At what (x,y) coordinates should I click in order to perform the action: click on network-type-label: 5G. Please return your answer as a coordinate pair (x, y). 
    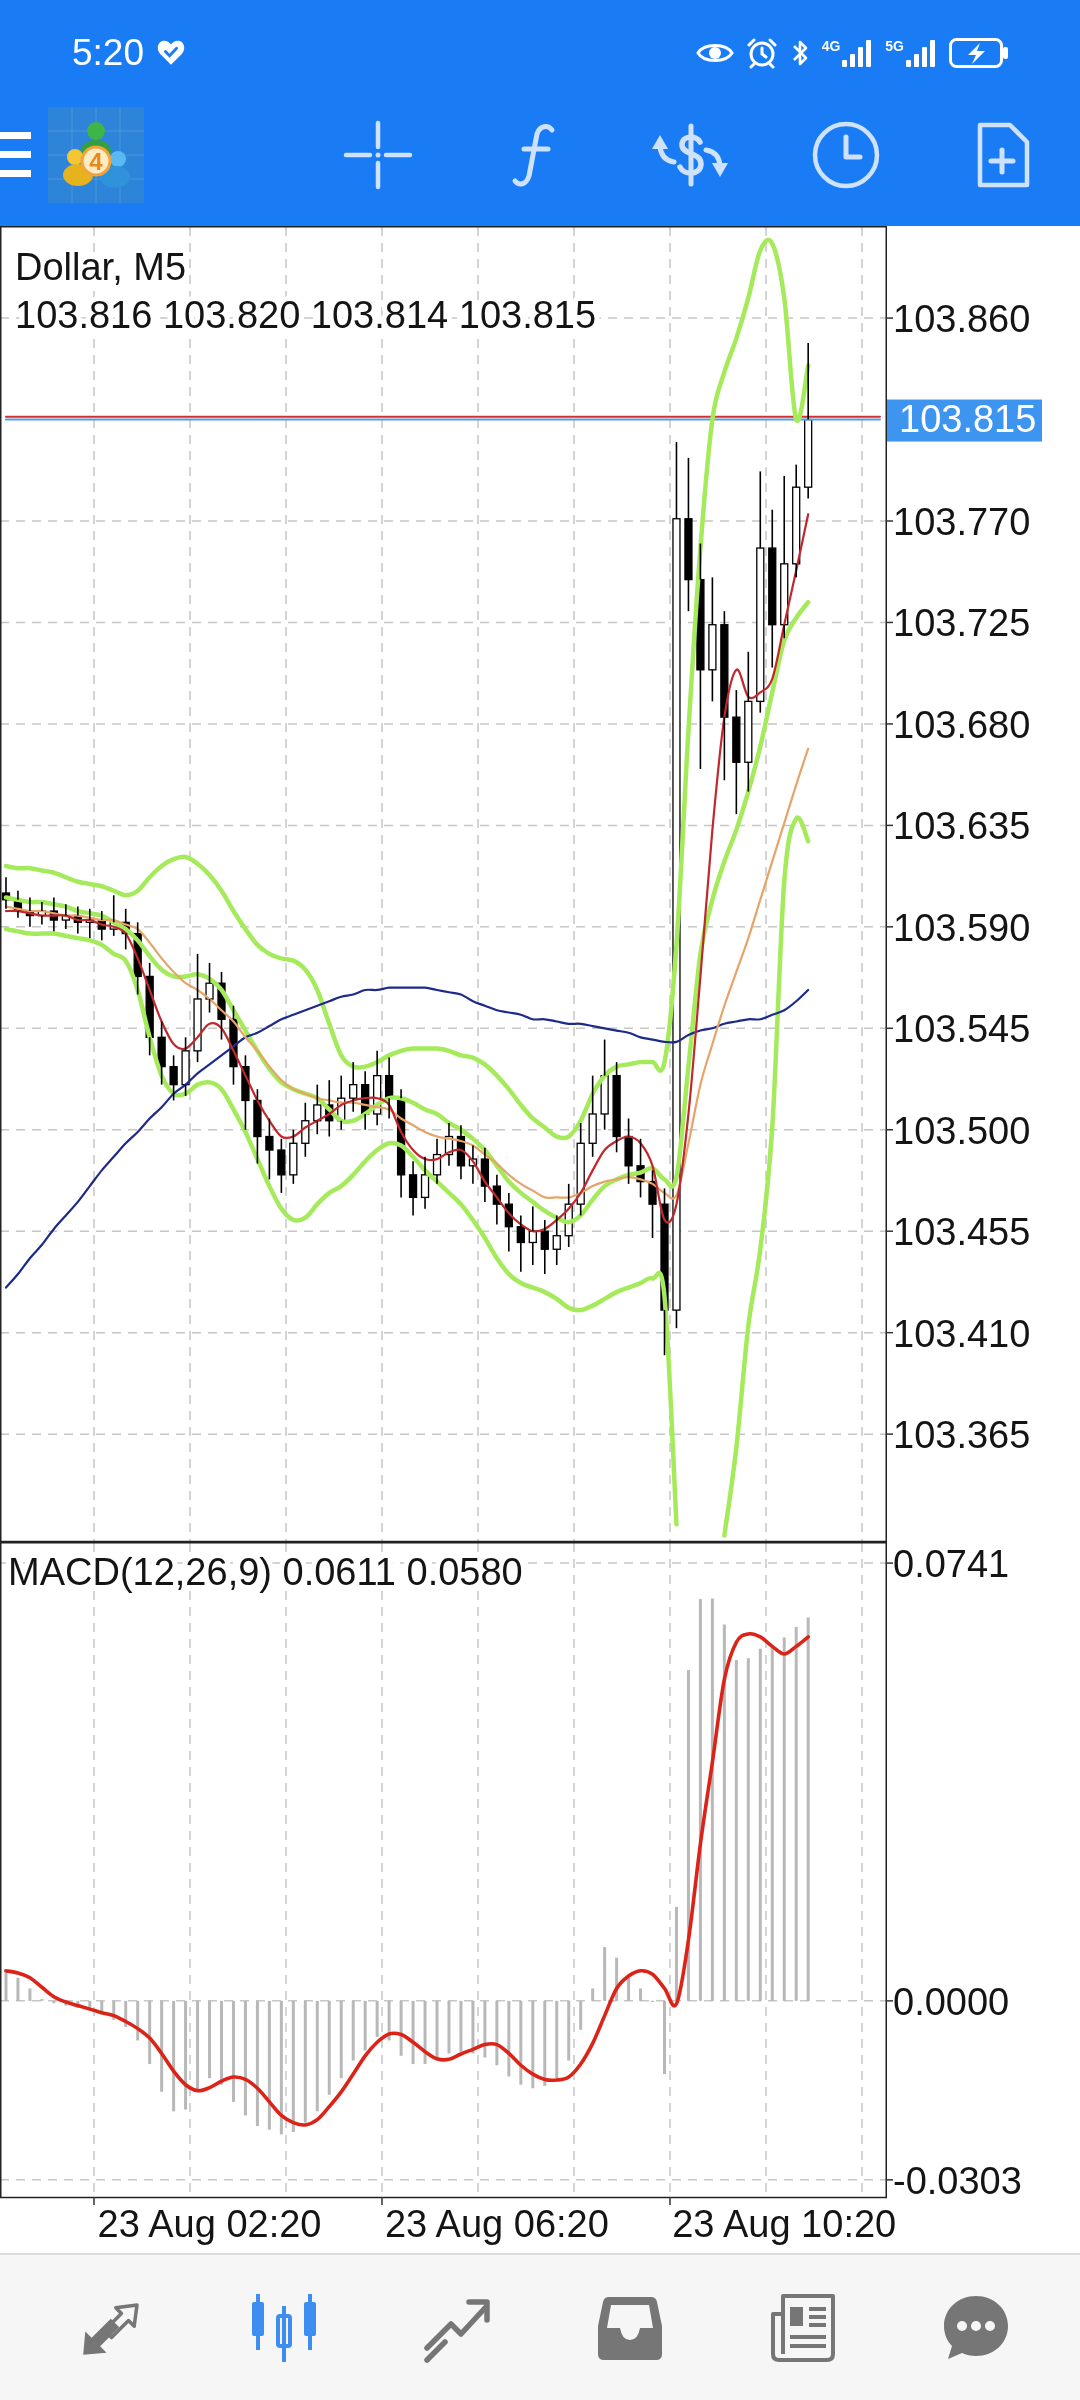
    Looking at the image, I should click on (894, 45).